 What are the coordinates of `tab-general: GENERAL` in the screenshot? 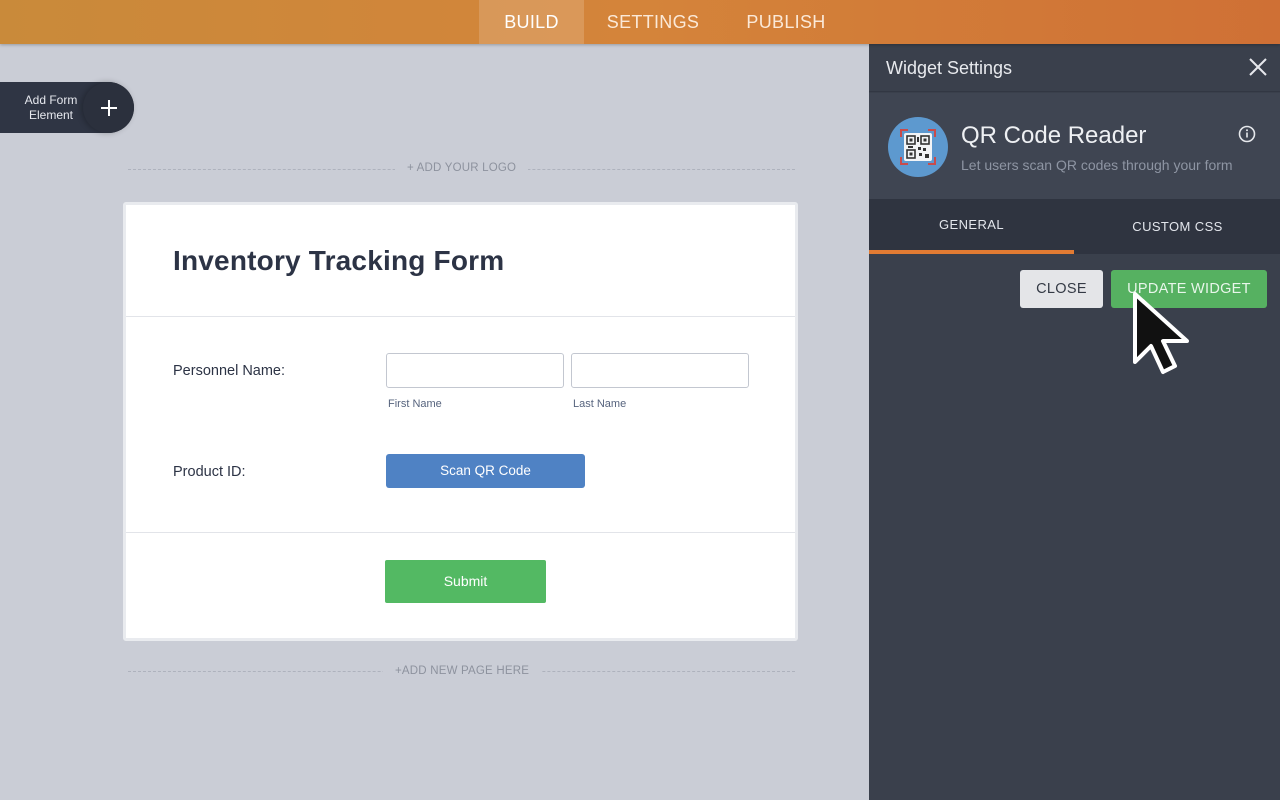 It's located at (971, 226).